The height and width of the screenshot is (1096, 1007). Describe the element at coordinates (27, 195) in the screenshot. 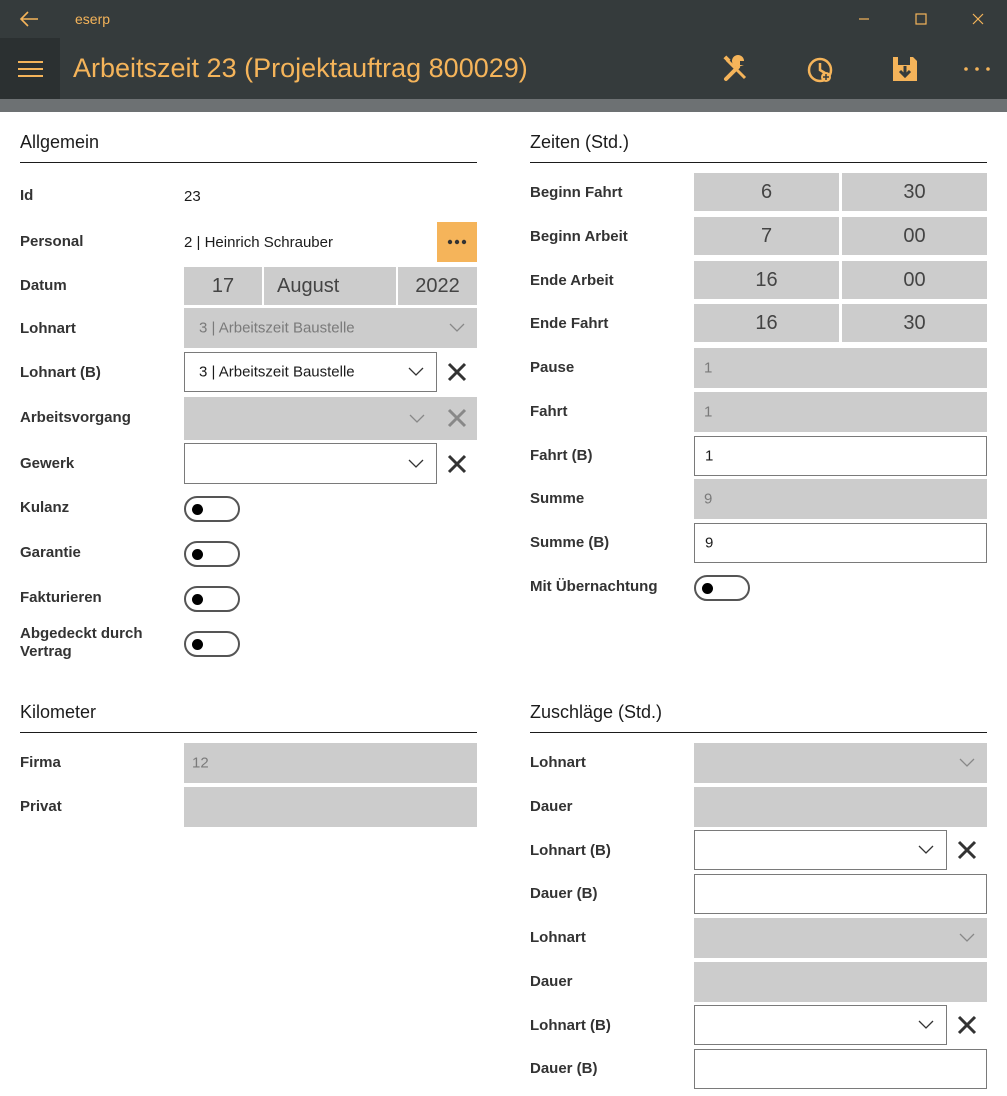

I see `id-label: Id` at that location.